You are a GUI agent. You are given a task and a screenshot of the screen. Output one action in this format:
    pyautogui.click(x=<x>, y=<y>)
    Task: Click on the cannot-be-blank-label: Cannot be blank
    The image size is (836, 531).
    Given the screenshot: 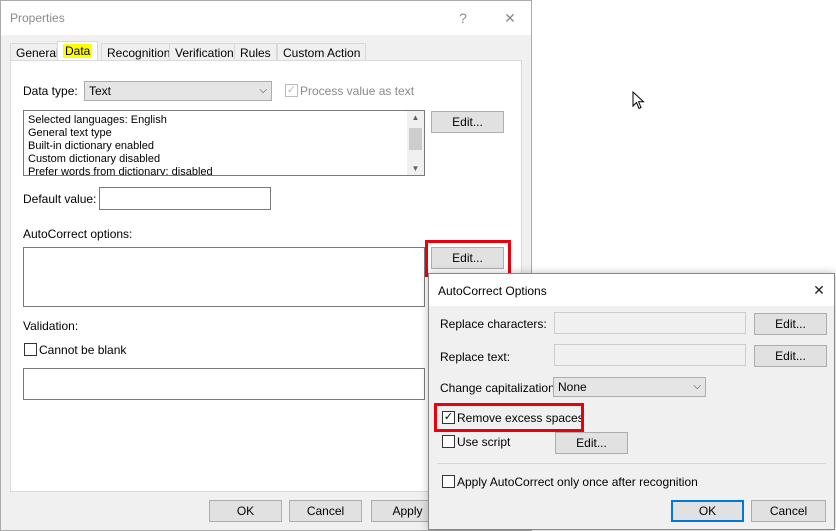 What is the action you would take?
    pyautogui.click(x=83, y=350)
    